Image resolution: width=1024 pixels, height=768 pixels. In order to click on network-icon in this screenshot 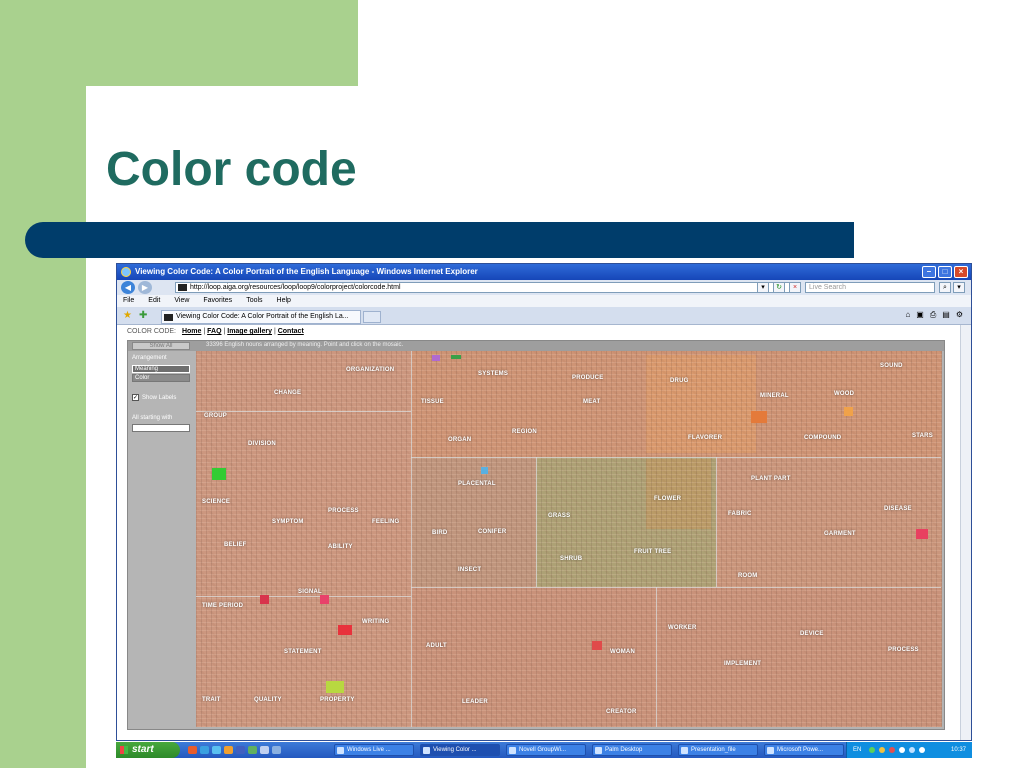, I will do `click(922, 750)`.